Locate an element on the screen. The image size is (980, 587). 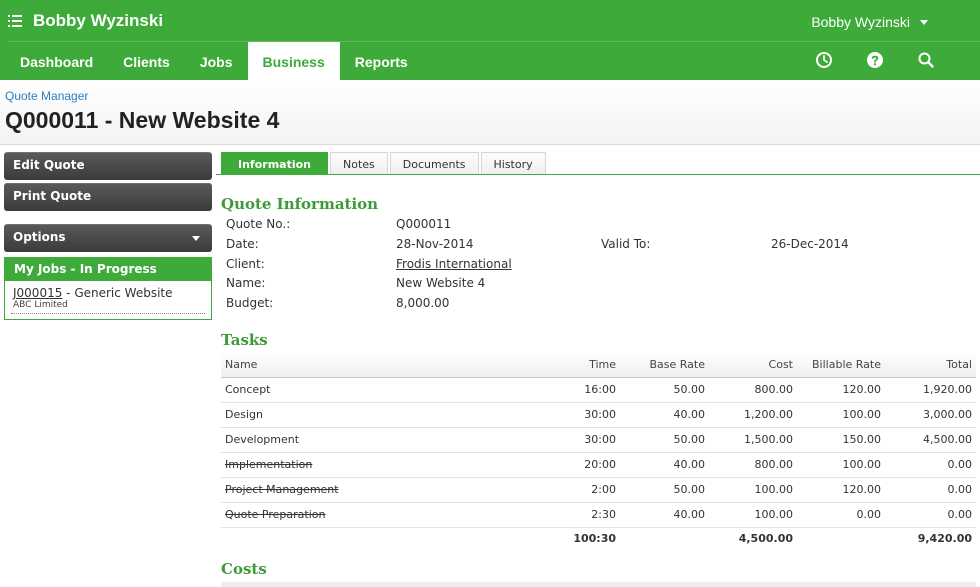
name-value: New Website 4 is located at coordinates (441, 283).